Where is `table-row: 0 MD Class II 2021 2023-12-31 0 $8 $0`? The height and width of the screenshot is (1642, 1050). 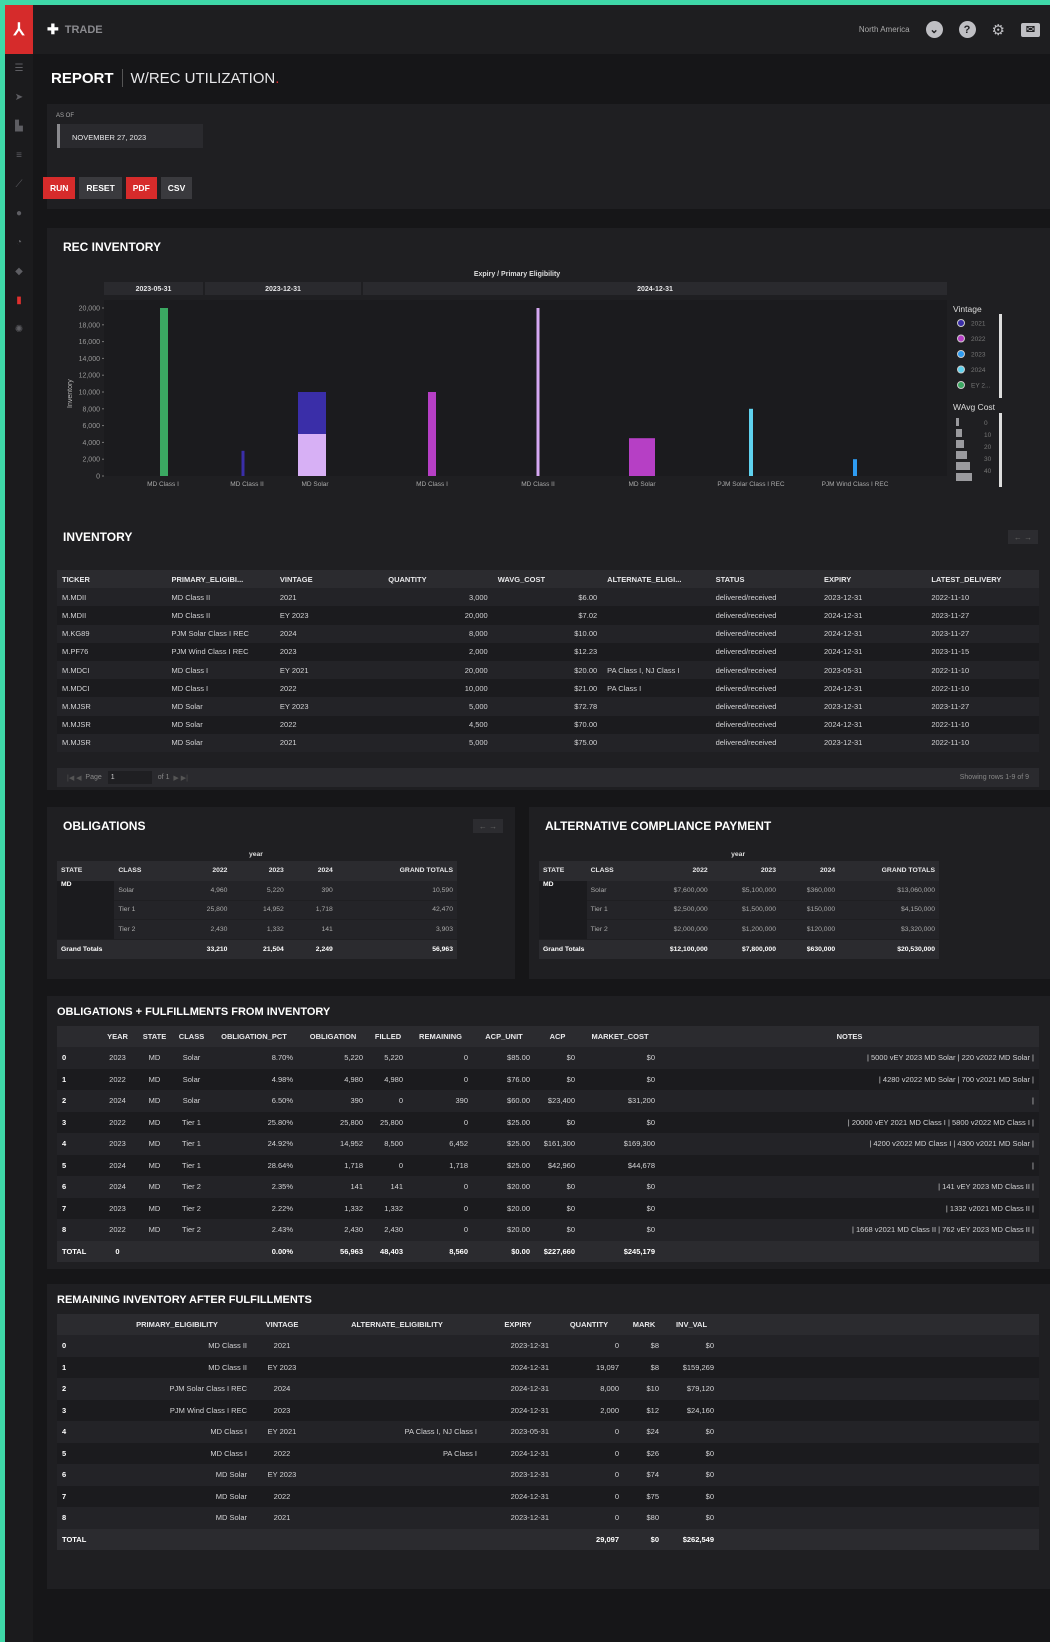
table-row: 0 MD Class II 2021 2023-12-31 0 $8 $0 is located at coordinates (548, 1346).